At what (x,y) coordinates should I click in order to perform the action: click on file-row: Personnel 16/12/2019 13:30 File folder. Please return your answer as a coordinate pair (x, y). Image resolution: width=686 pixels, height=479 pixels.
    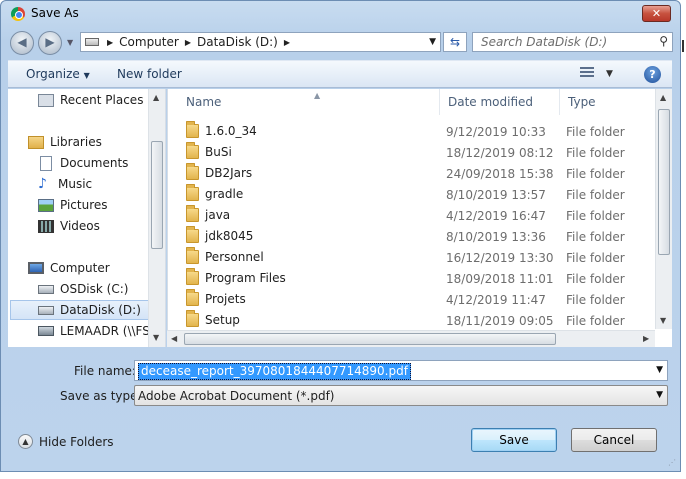
    Looking at the image, I should click on (412, 257).